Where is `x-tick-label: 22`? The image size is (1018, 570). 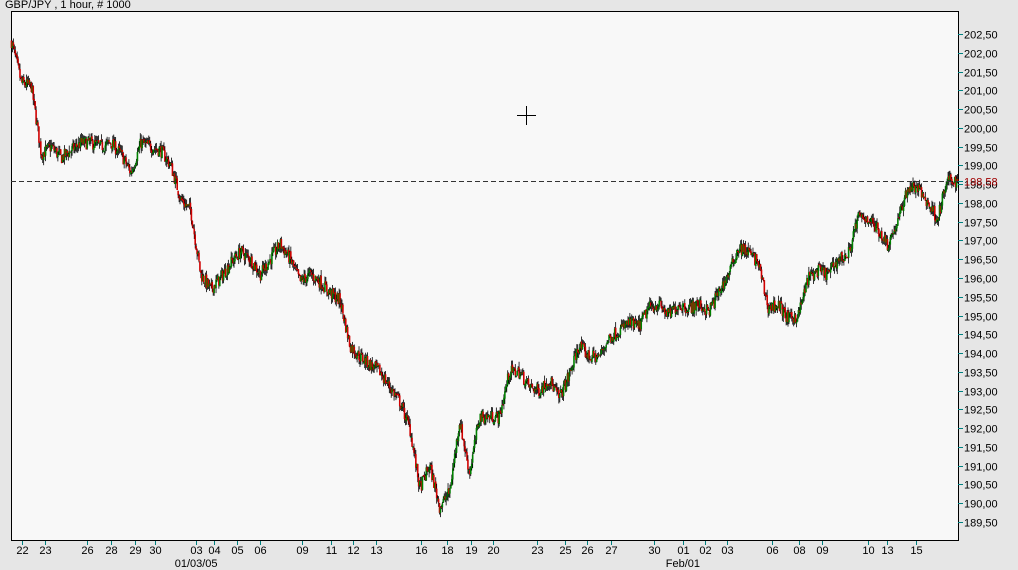 x-tick-label: 22 is located at coordinates (22, 551).